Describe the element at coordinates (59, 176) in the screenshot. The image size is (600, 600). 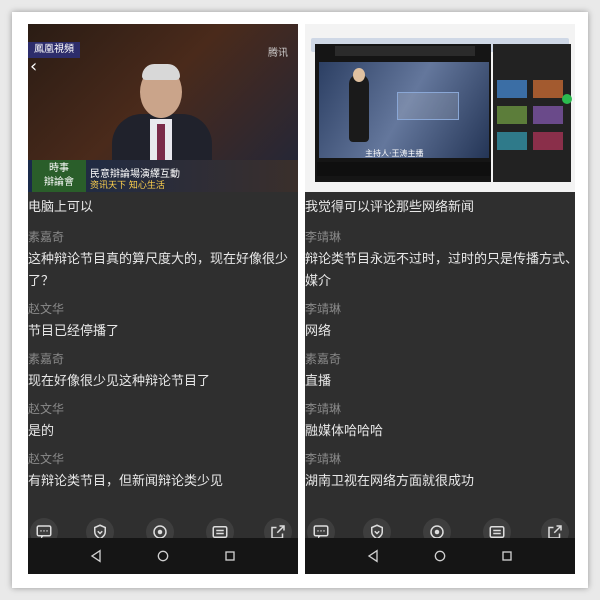
I see `program-tag: 時事 辯論會` at that location.